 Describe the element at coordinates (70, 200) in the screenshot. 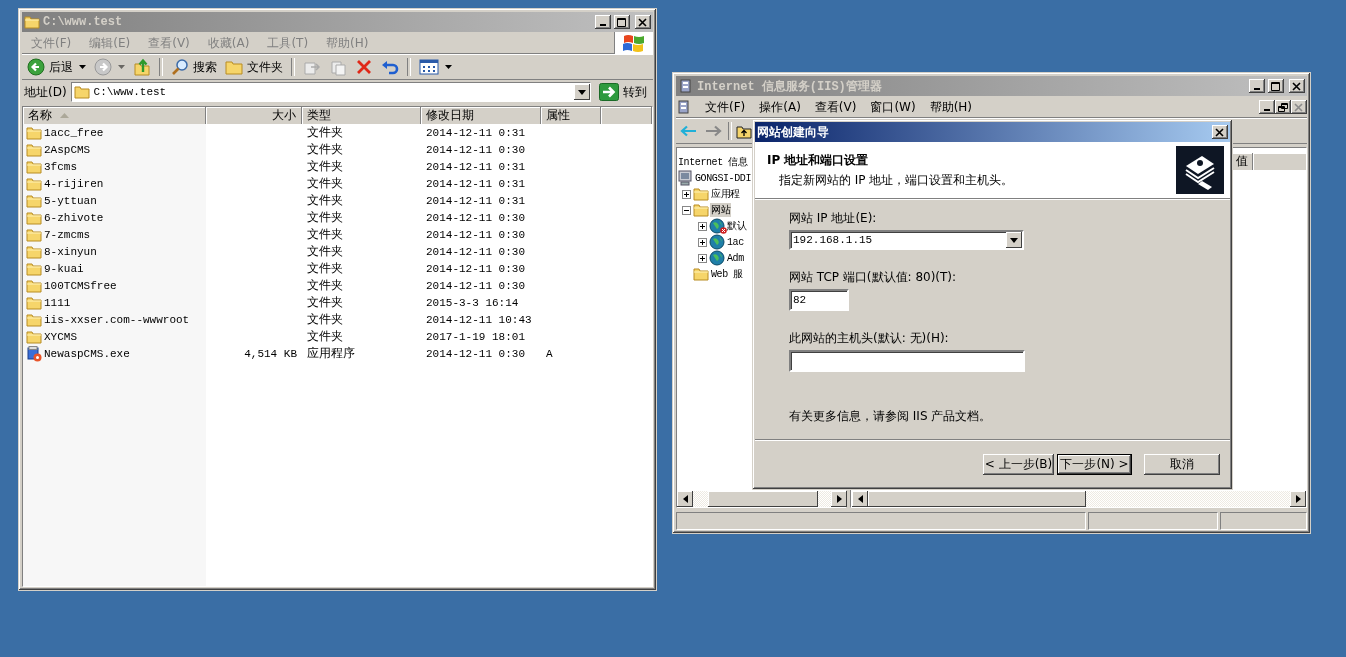

I see `file-name: 5-yttuan` at that location.